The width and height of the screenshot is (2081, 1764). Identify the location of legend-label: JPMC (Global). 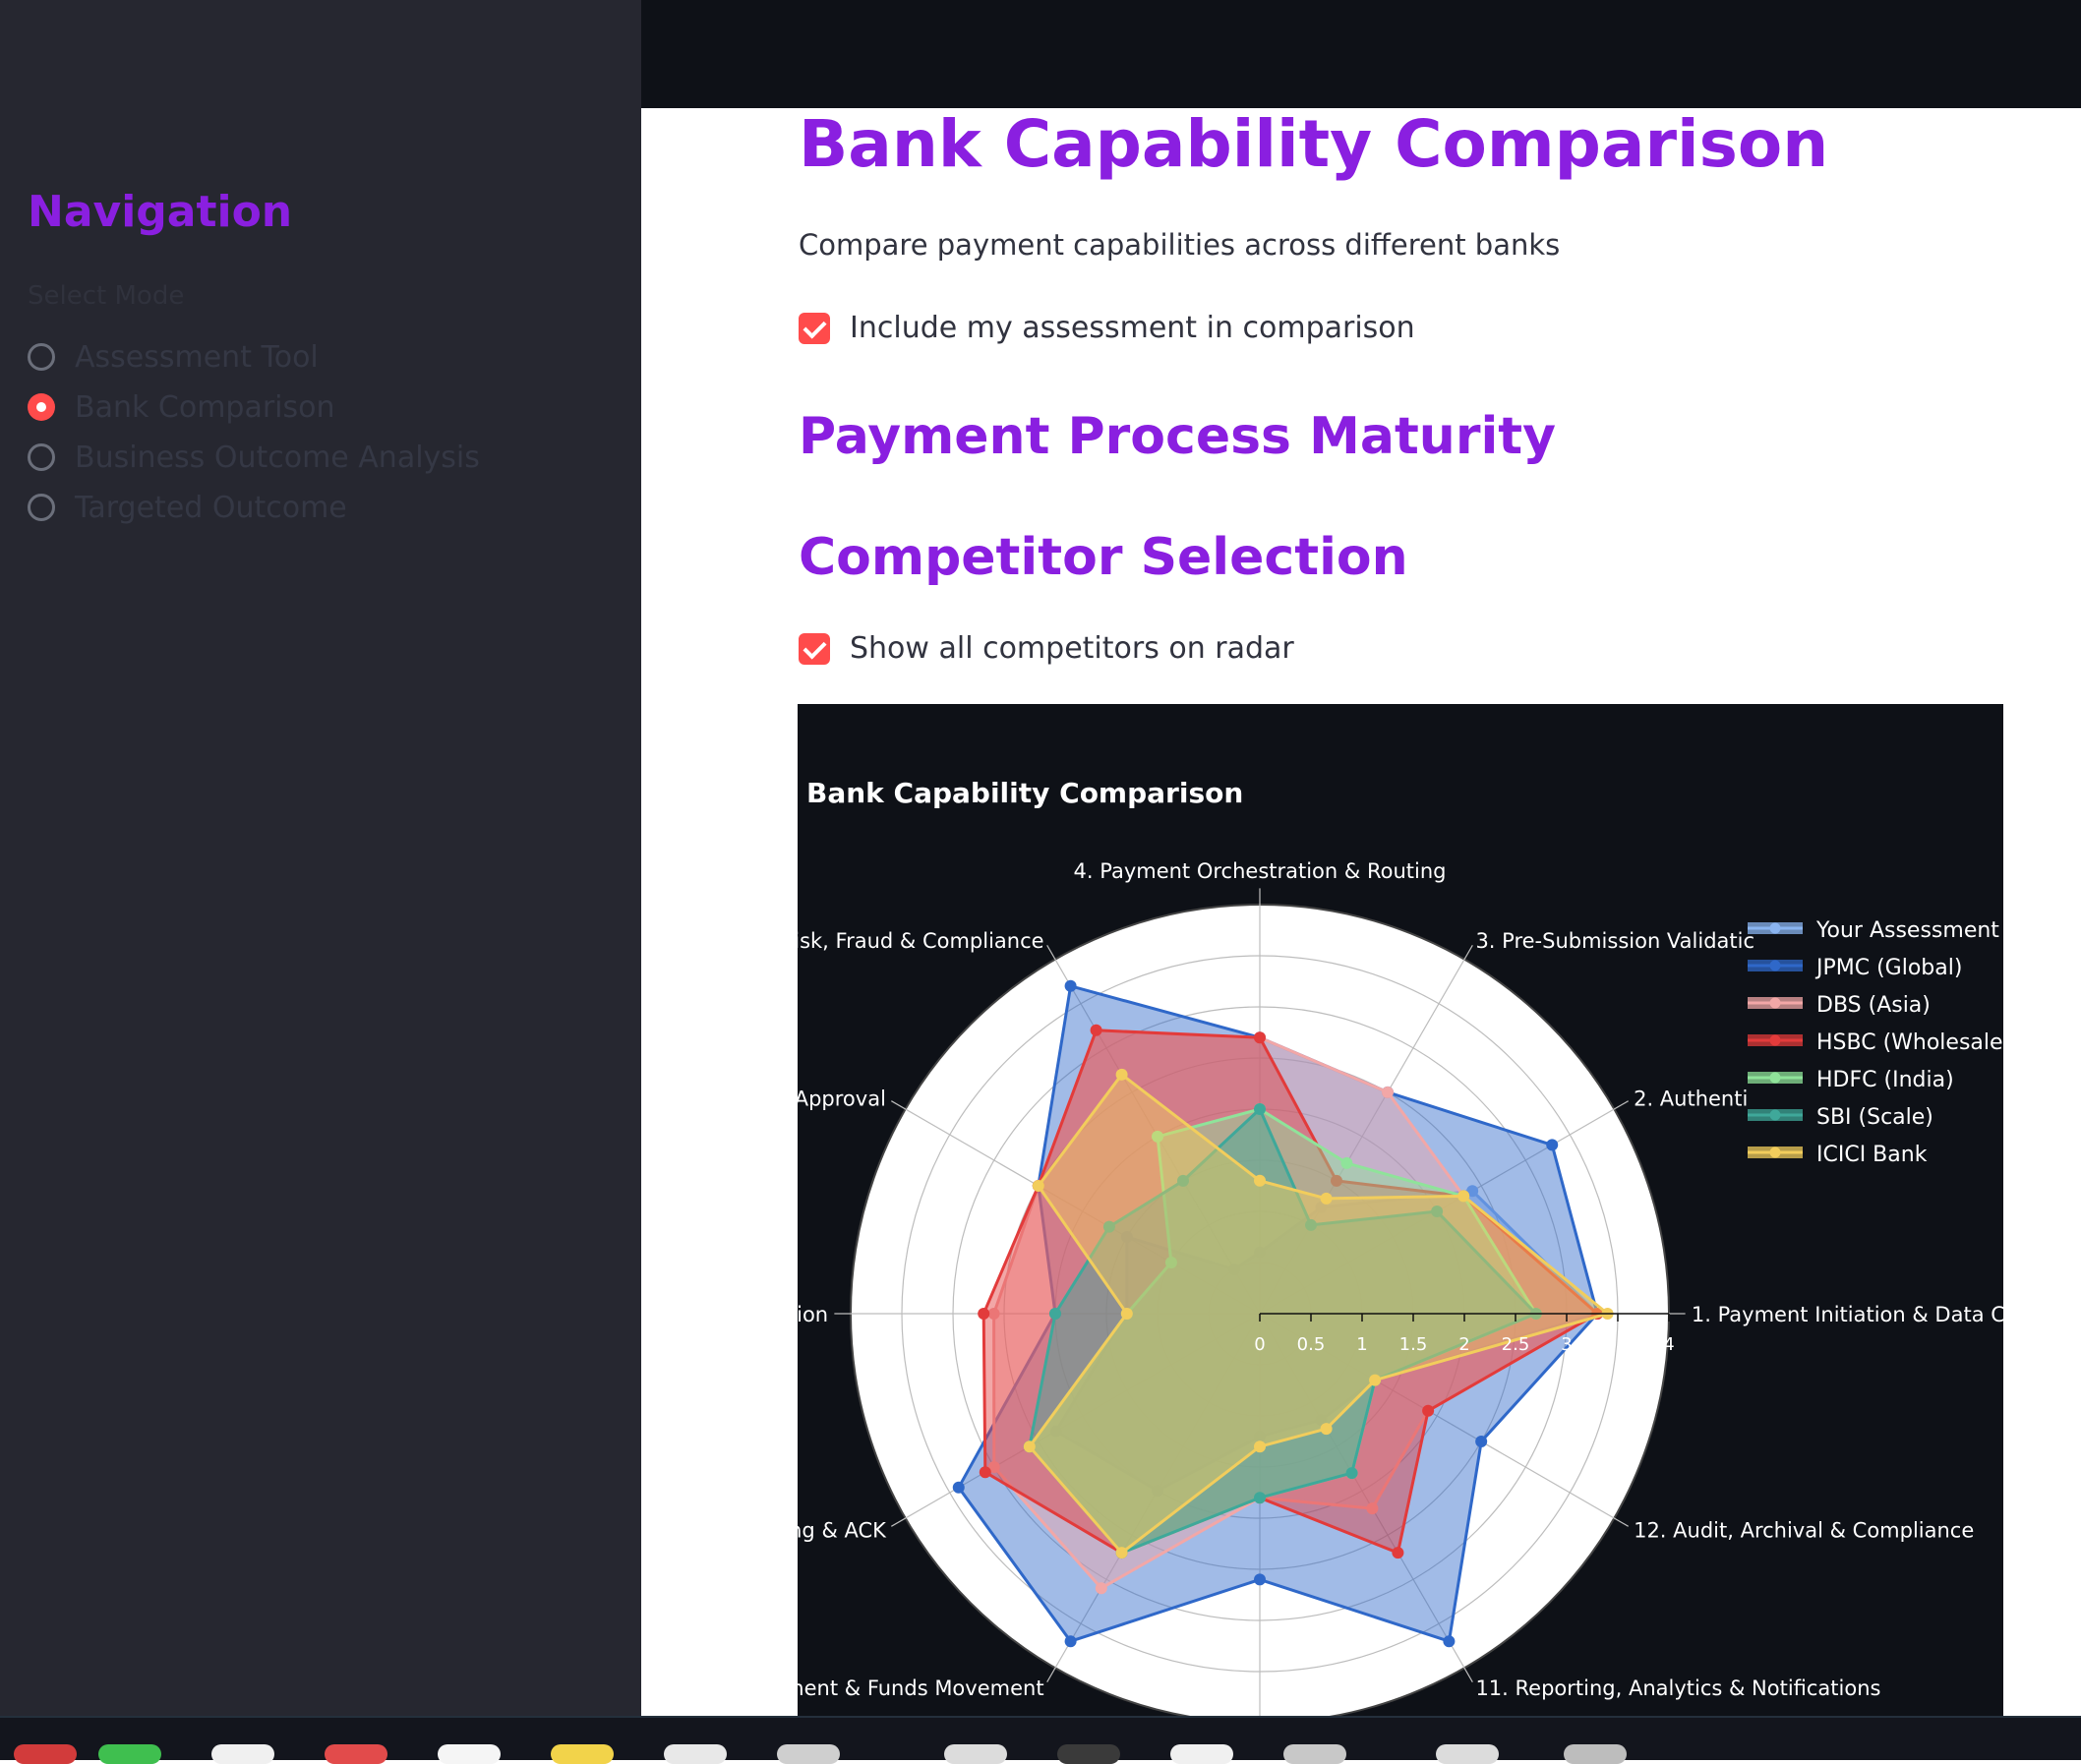
(1888, 968).